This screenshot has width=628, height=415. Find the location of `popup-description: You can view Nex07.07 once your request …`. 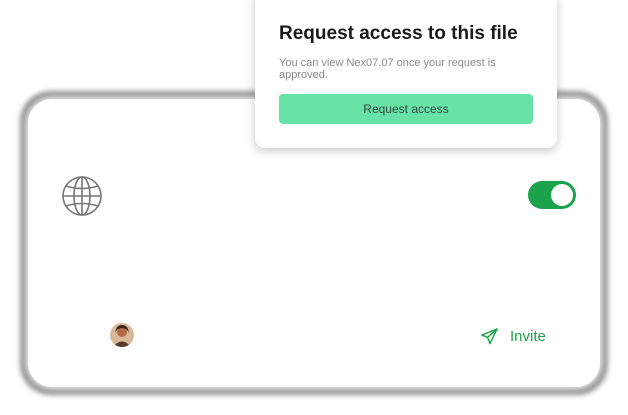

popup-description: You can view Nex07.07 once your request … is located at coordinates (387, 69).